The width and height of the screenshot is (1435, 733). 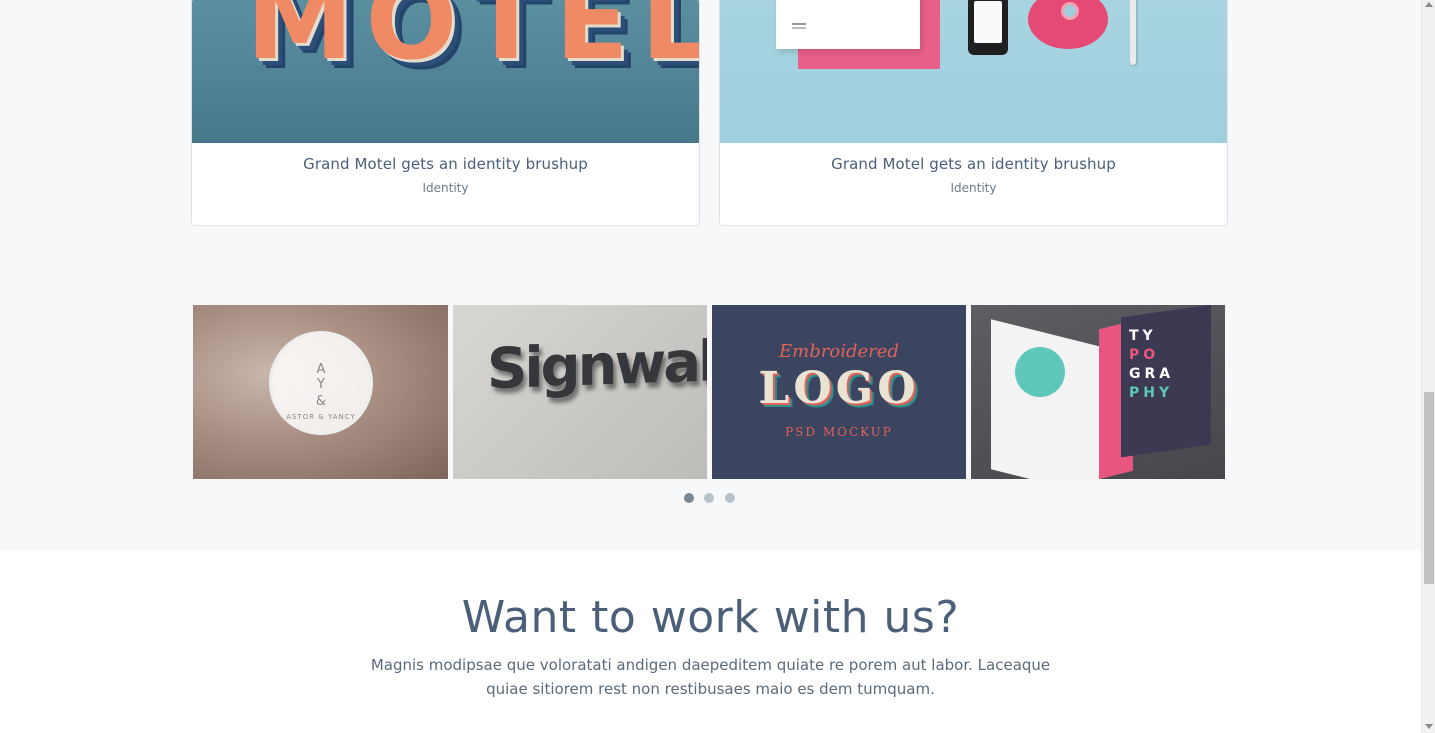 What do you see at coordinates (472, 42) in the screenshot?
I see `motel-sign-text: MOTEL` at bounding box center [472, 42].